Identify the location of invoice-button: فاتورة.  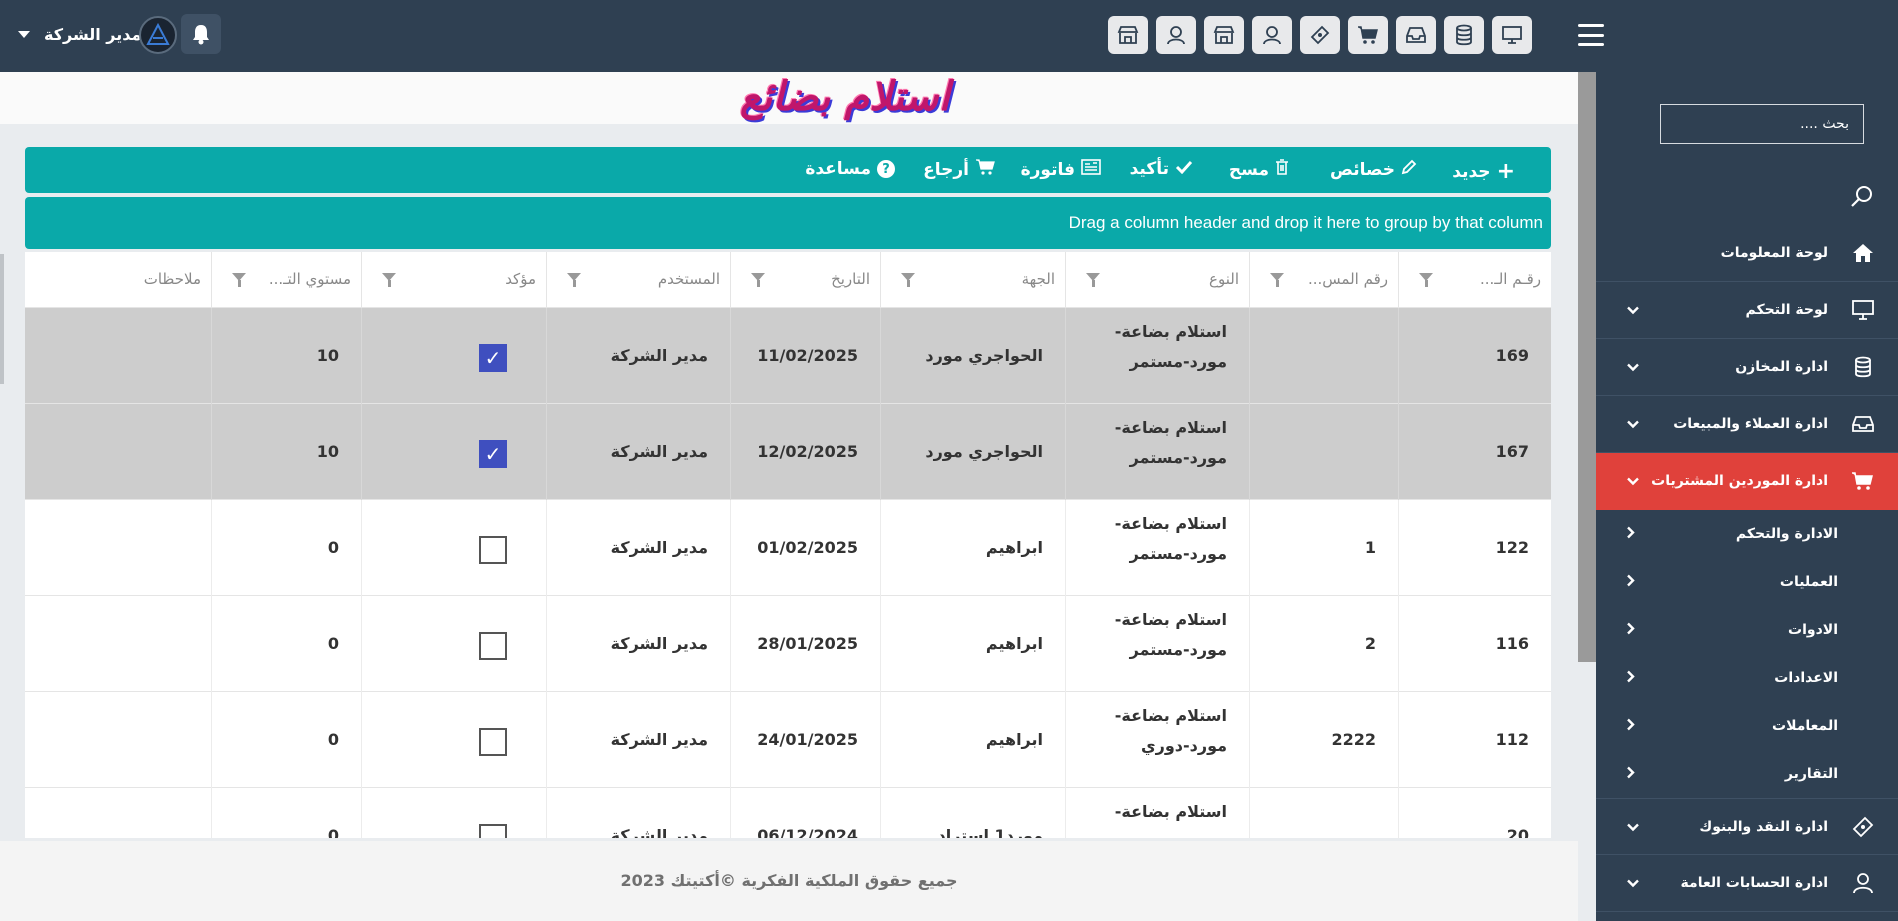
(1061, 169).